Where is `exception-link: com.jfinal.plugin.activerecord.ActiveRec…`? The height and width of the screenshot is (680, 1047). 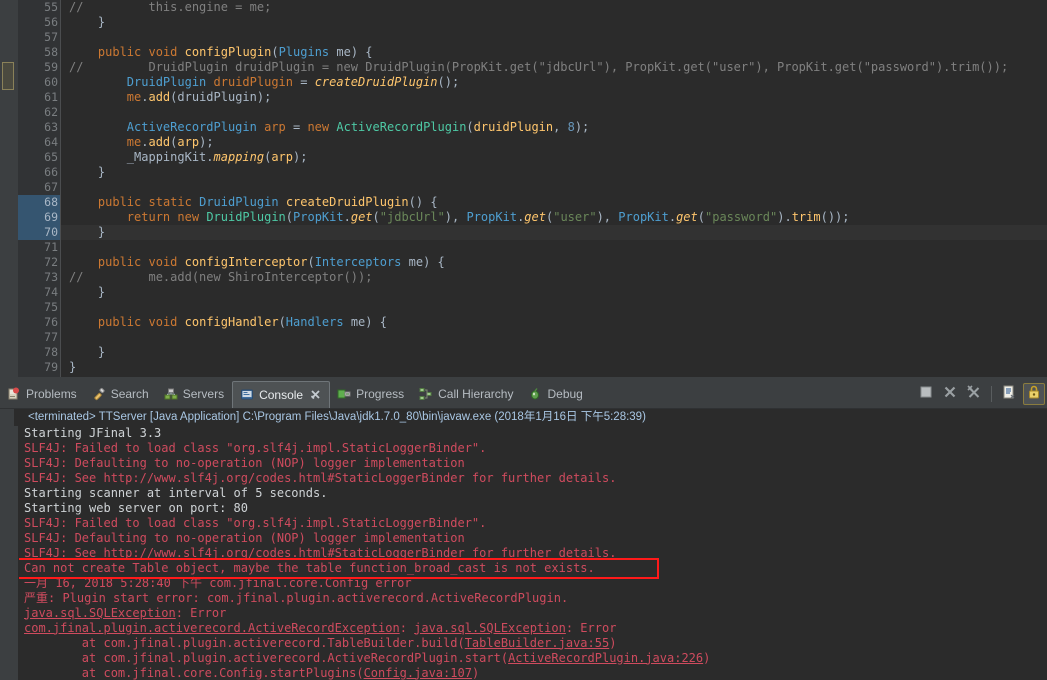
exception-link: com.jfinal.plugin.activerecord.ActiveRec… is located at coordinates (212, 628).